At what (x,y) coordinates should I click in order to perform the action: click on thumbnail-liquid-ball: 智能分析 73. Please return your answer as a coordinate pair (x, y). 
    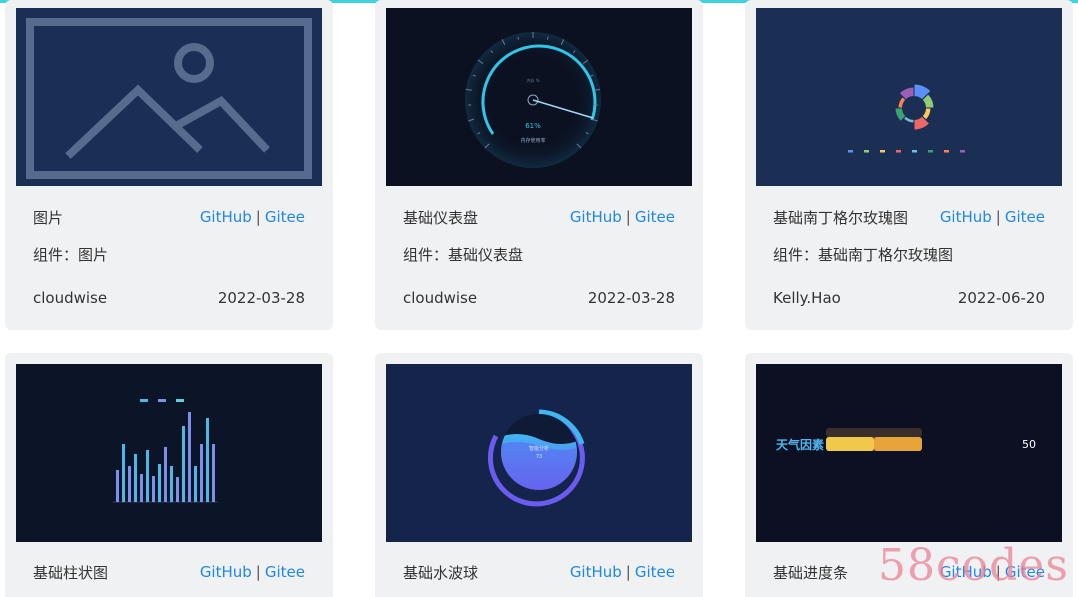
    Looking at the image, I should click on (539, 453).